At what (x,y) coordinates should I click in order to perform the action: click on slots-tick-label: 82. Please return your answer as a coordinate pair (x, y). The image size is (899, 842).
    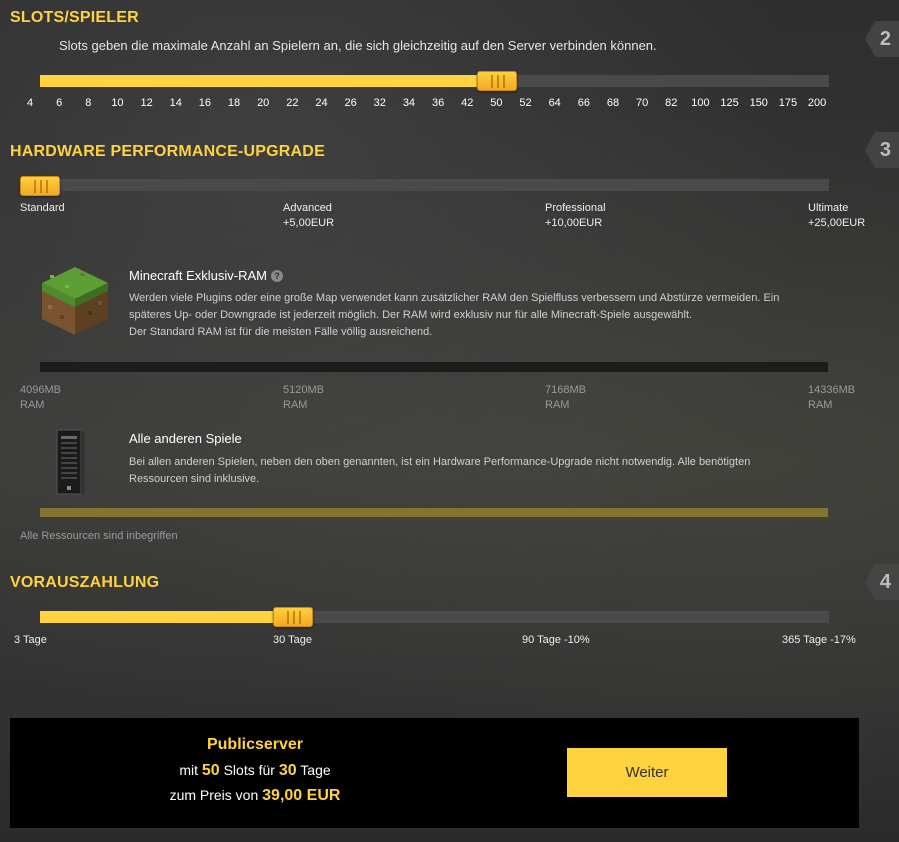
    Looking at the image, I should click on (671, 103).